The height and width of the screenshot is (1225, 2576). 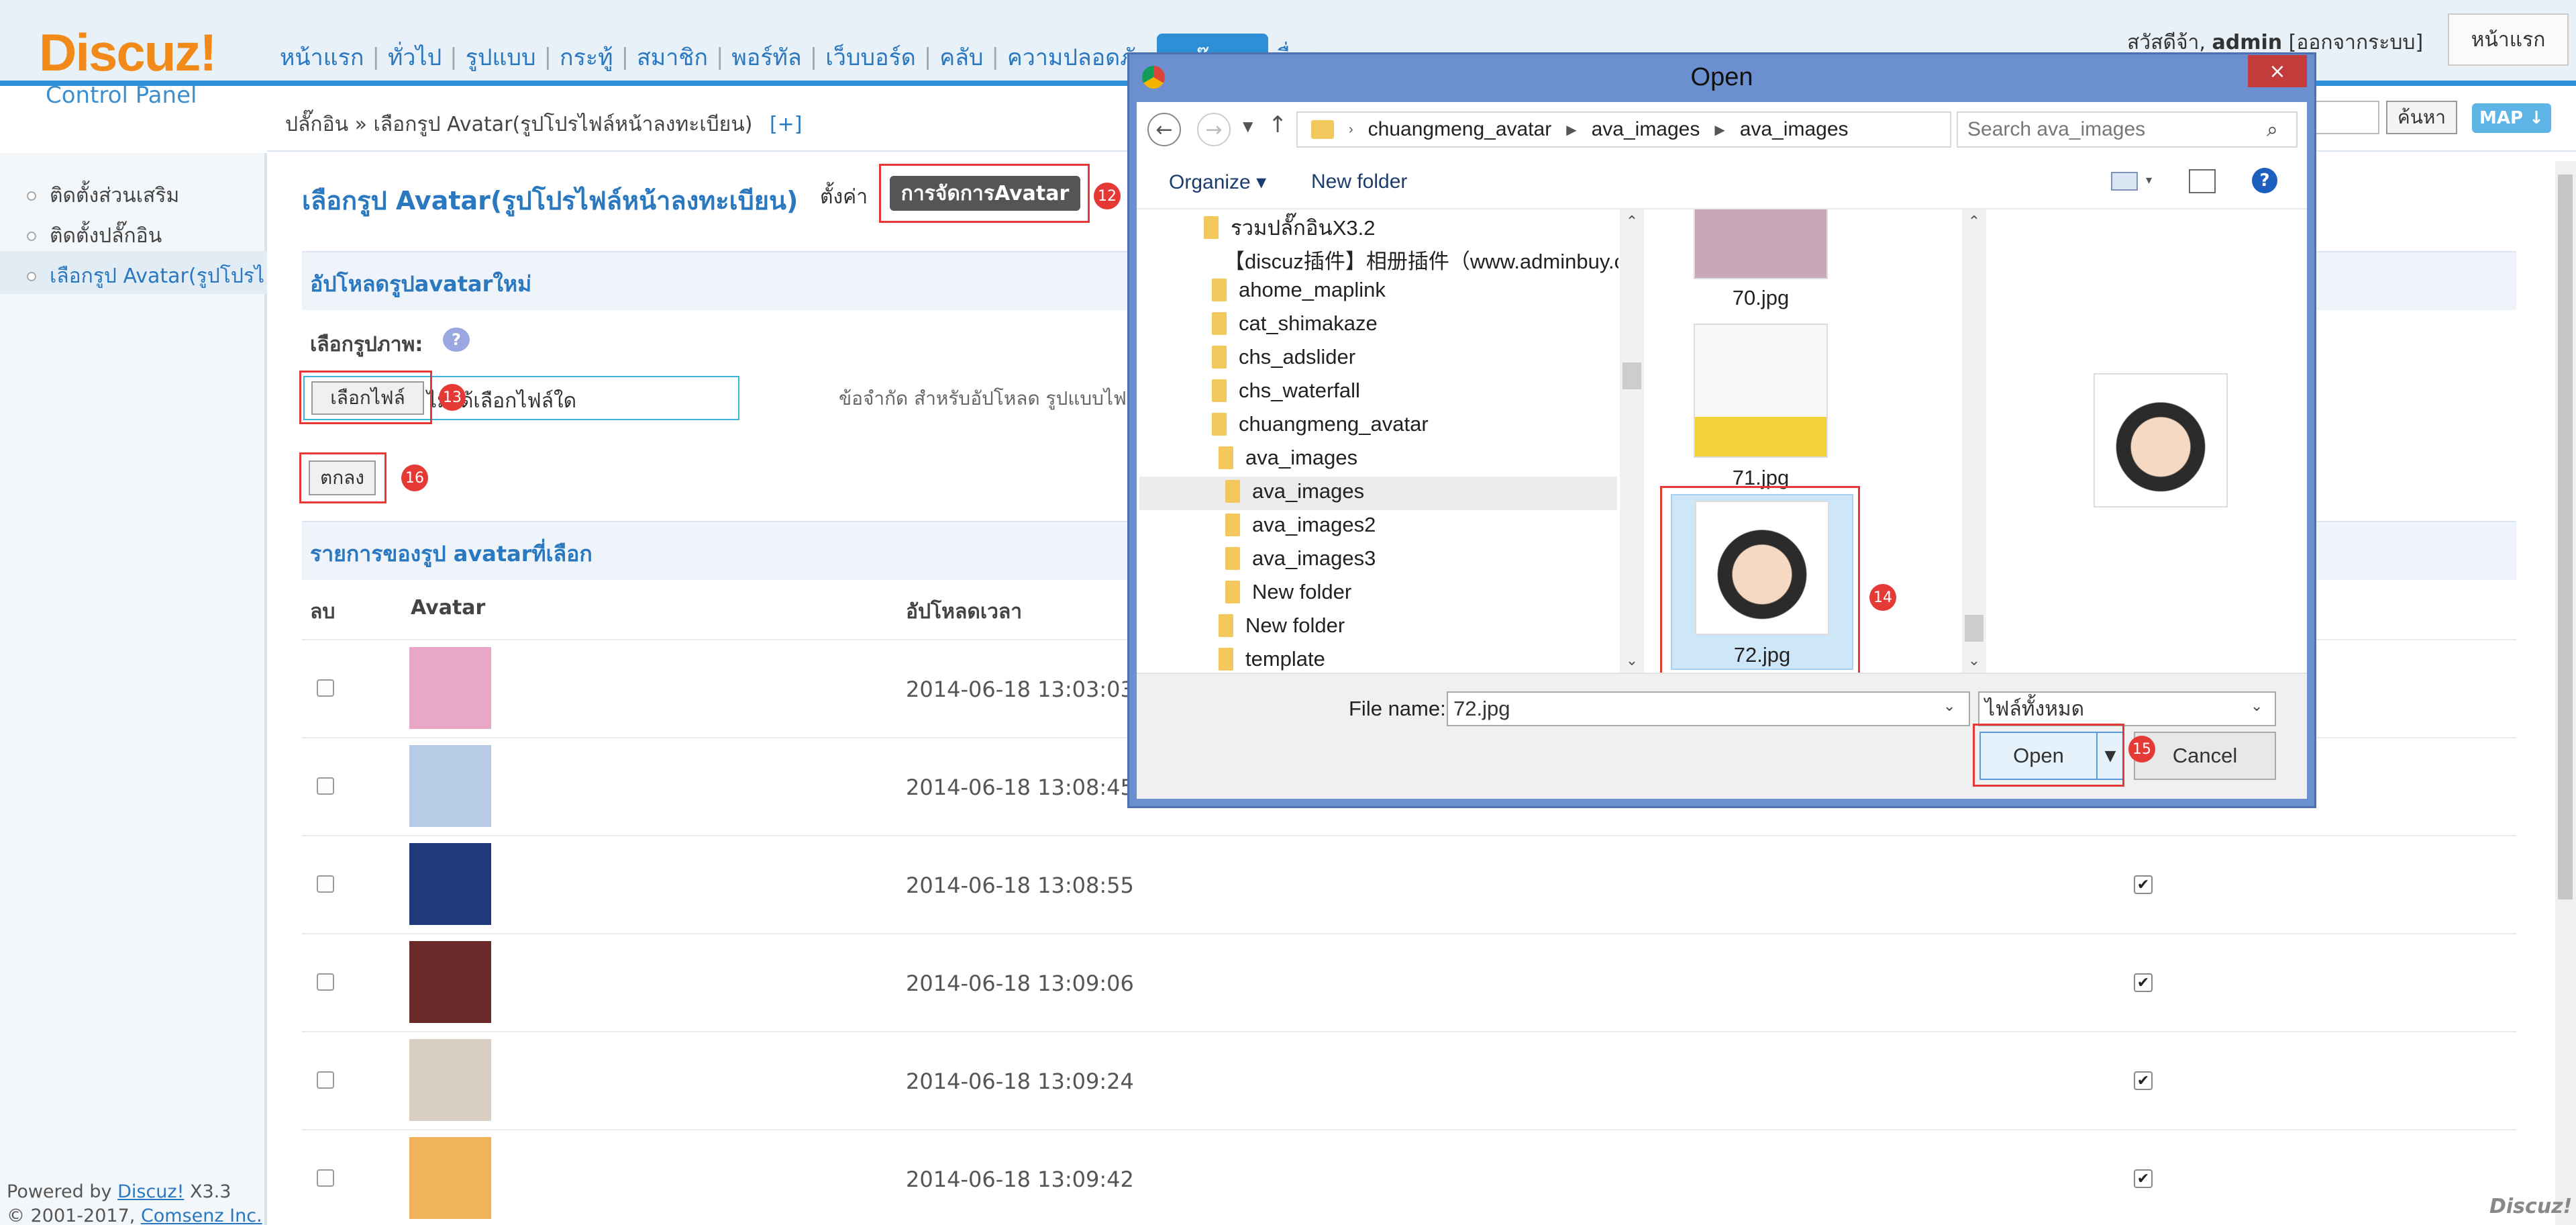 What do you see at coordinates (2161, 440) in the screenshot?
I see `preview-pane-image` at bounding box center [2161, 440].